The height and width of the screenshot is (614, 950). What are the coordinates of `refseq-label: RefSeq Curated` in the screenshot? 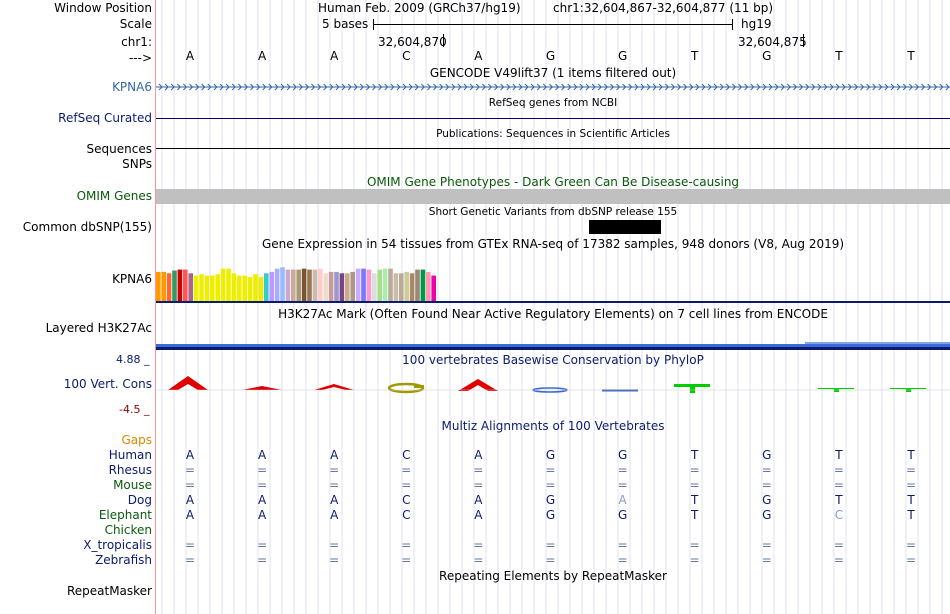 It's located at (105, 118).